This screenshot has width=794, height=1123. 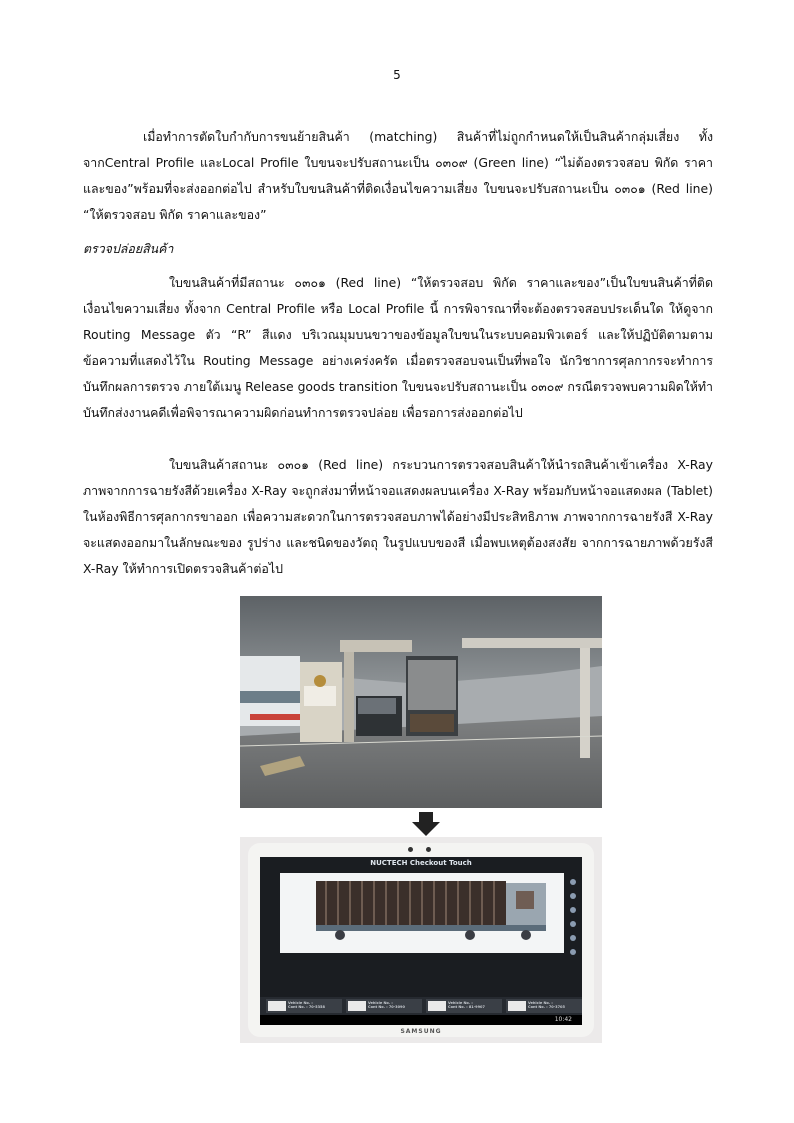 What do you see at coordinates (428, 849) in the screenshot?
I see `sensor-icon` at bounding box center [428, 849].